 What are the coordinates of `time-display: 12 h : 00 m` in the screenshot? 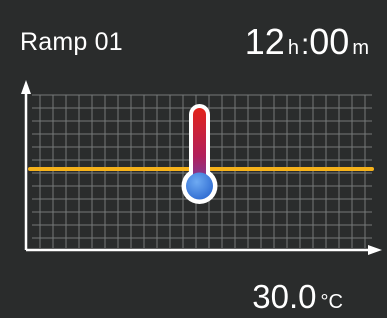 It's located at (308, 42).